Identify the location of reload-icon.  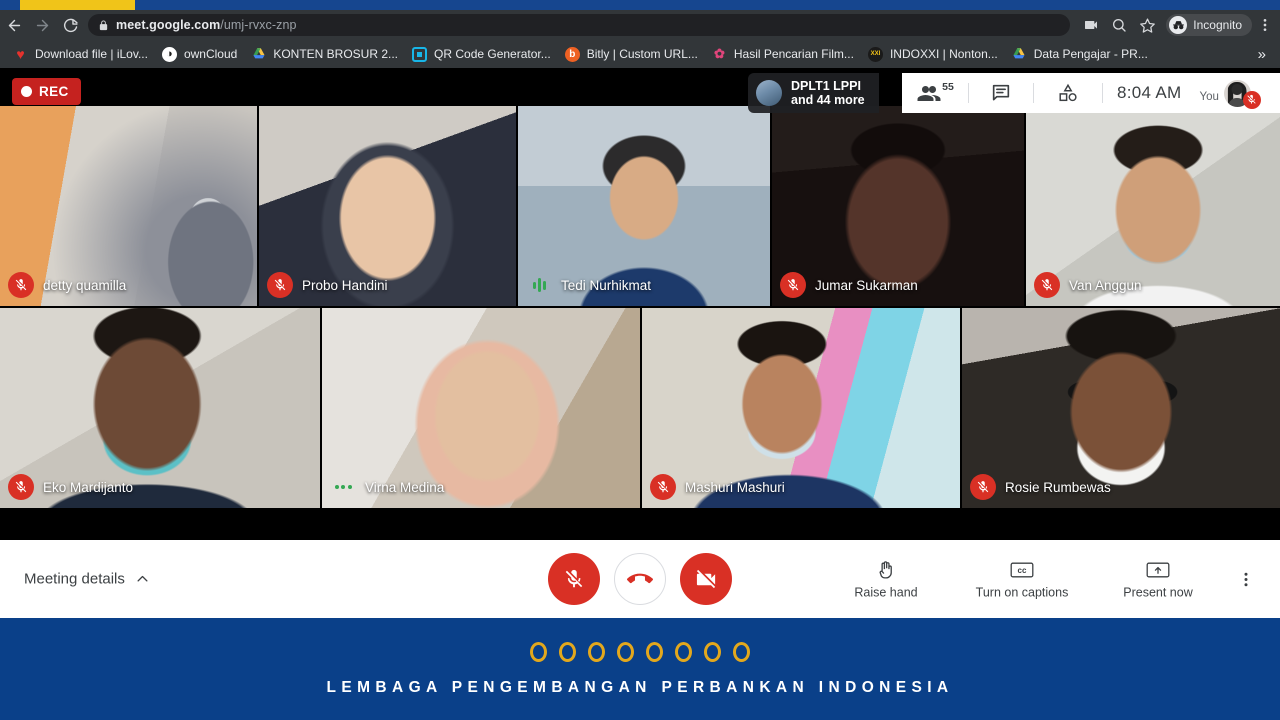
(70, 25).